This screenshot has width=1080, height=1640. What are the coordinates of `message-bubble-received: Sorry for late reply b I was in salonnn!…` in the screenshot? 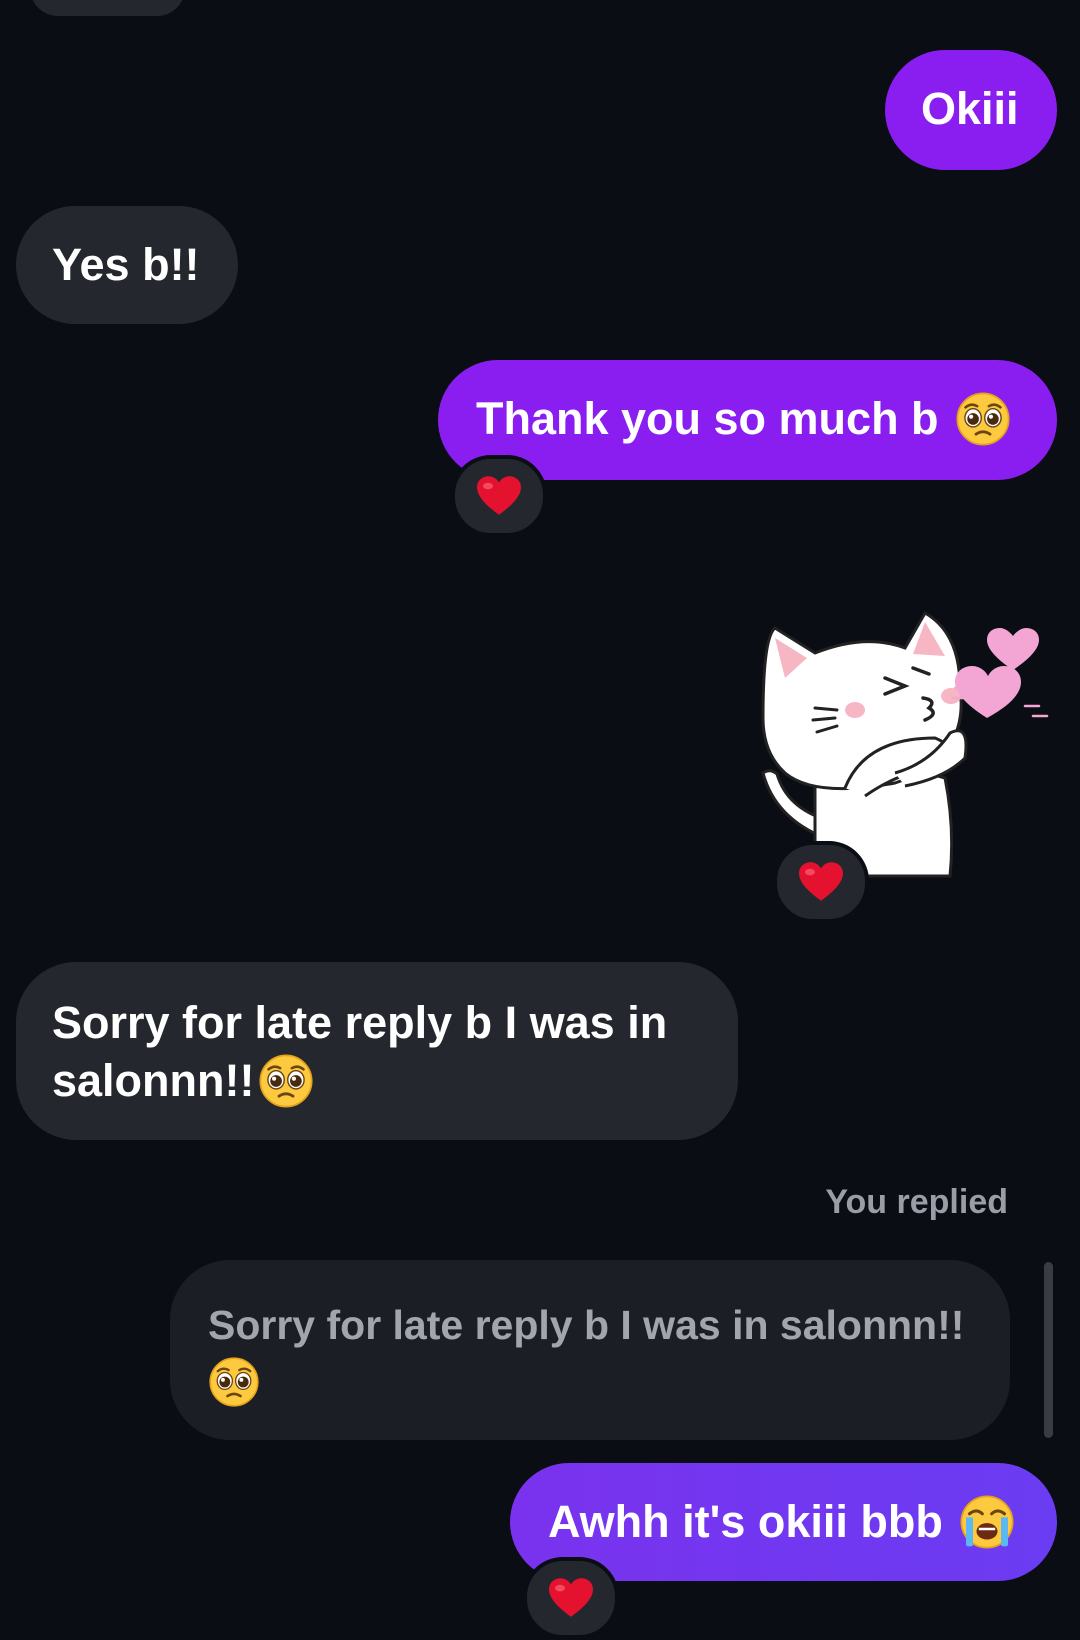 It's located at (377, 1051).